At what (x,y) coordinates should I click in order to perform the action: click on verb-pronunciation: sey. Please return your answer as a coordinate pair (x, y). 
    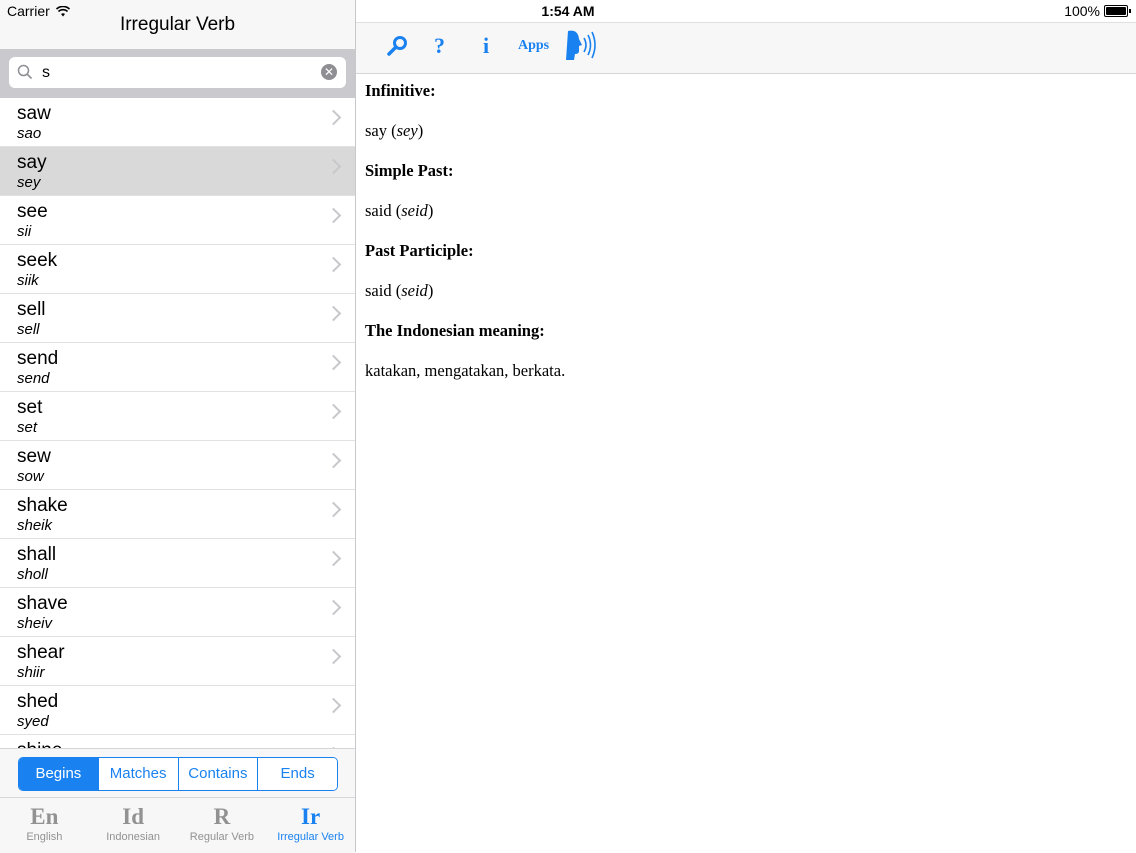
    Looking at the image, I should click on (29, 182).